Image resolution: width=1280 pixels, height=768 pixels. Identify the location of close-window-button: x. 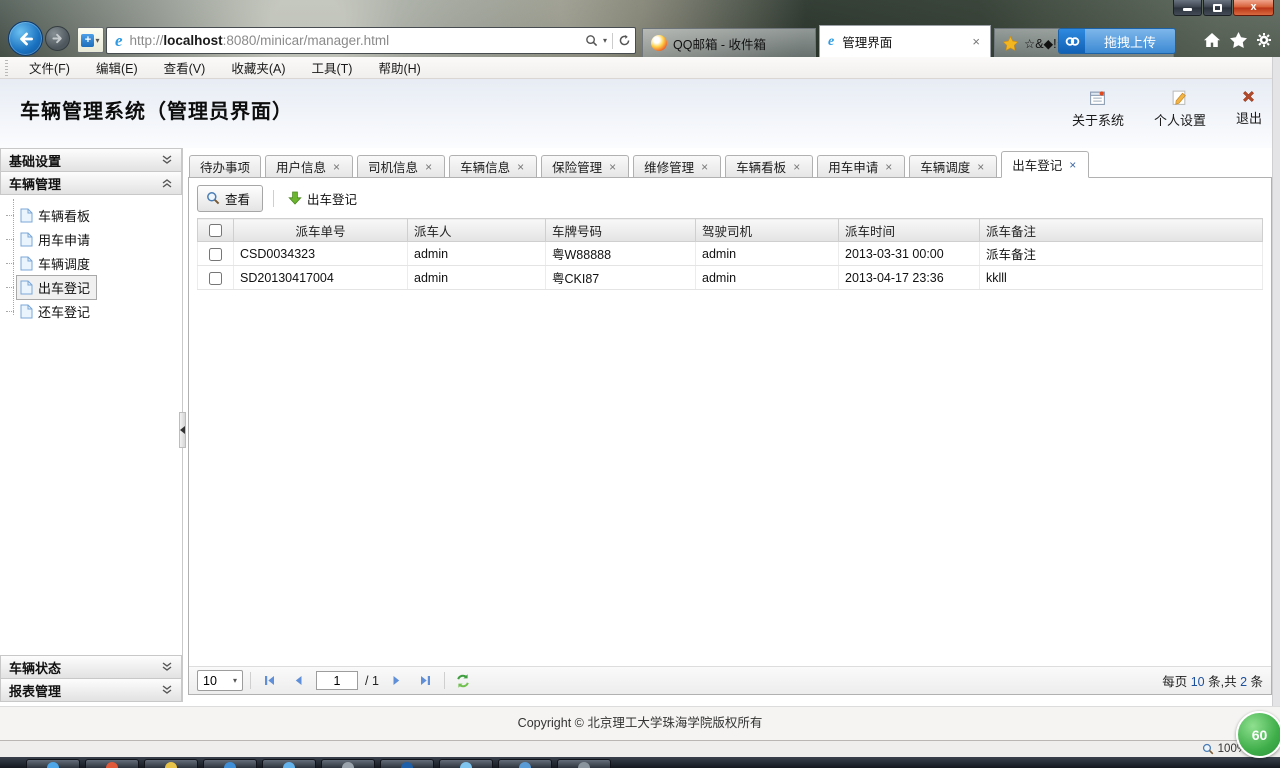
(1253, 8).